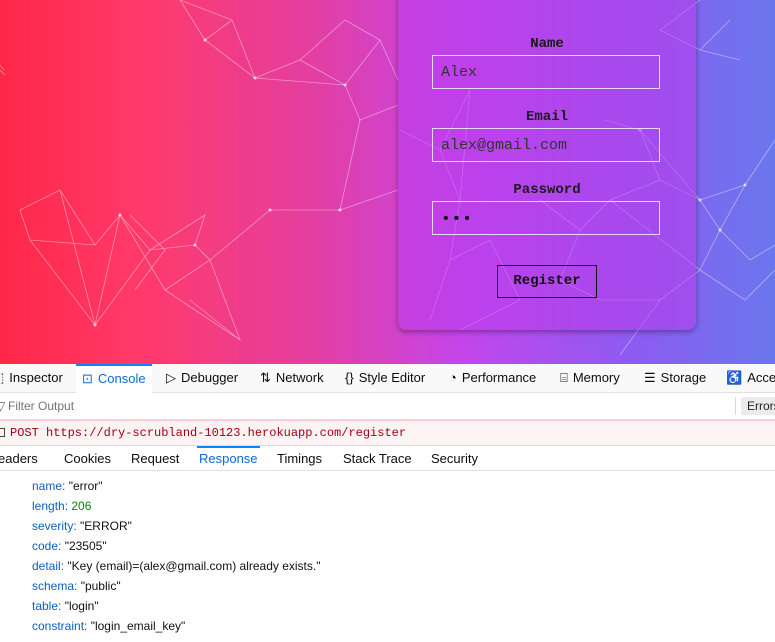 The height and width of the screenshot is (642, 775). I want to click on filter-divider, so click(735, 406).